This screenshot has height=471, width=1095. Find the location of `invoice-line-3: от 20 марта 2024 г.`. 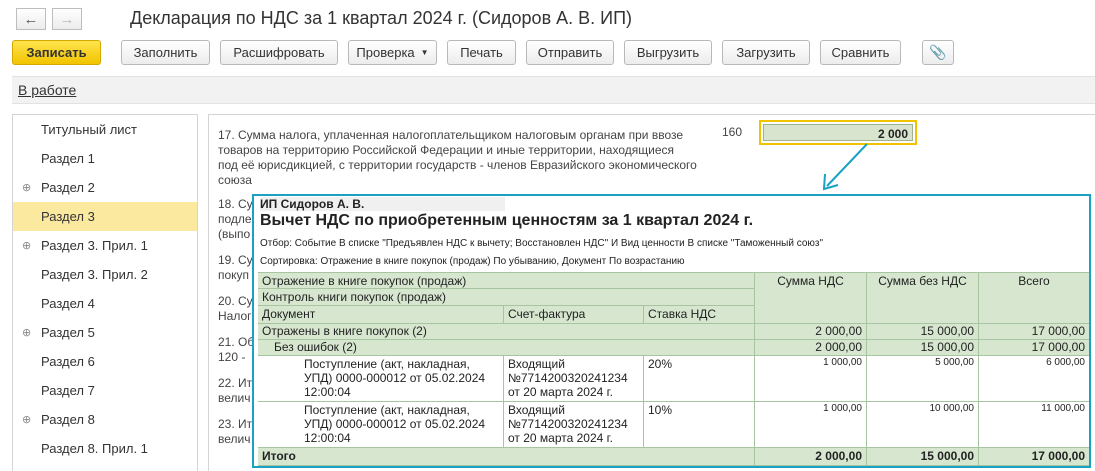

invoice-line-3: от 20 марта 2024 г. is located at coordinates (560, 438).